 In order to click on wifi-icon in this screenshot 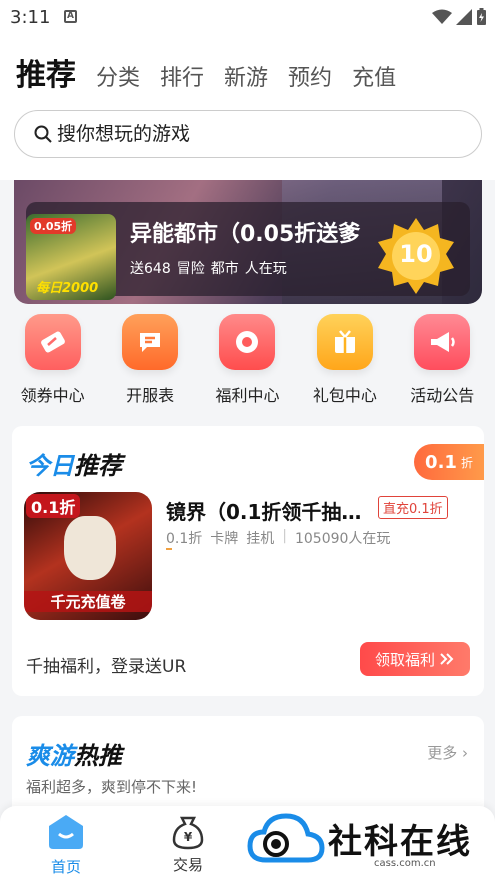, I will do `click(442, 16)`.